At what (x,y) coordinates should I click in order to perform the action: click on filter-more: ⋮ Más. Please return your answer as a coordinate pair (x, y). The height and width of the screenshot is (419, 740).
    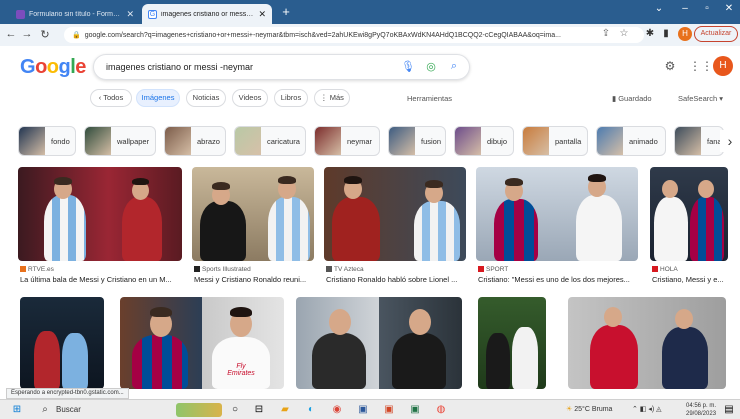
    Looking at the image, I should click on (332, 98).